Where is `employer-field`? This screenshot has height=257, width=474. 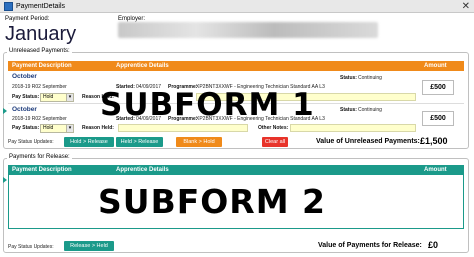
employer-field is located at coordinates (248, 30).